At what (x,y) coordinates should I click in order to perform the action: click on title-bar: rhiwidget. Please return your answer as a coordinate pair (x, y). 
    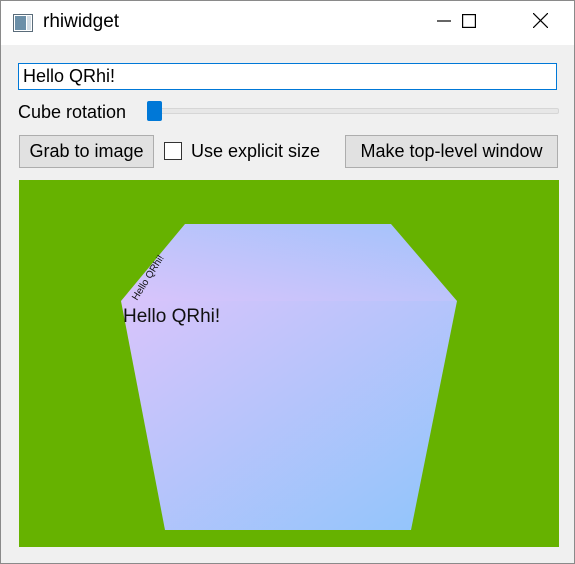
    Looking at the image, I should click on (287, 23).